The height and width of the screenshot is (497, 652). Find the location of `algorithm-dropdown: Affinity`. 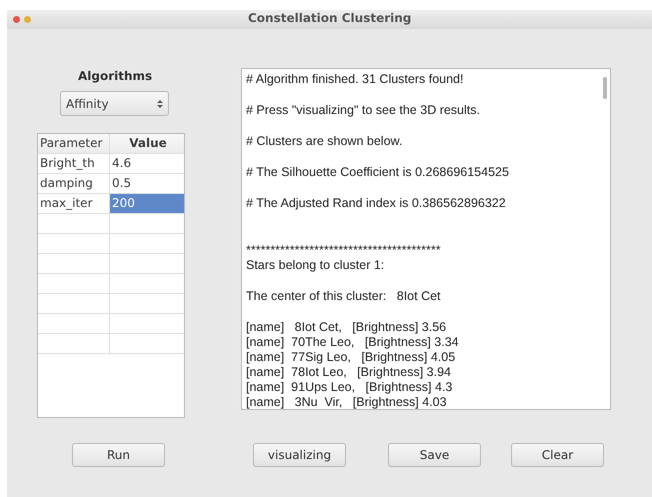

algorithm-dropdown: Affinity is located at coordinates (114, 103).